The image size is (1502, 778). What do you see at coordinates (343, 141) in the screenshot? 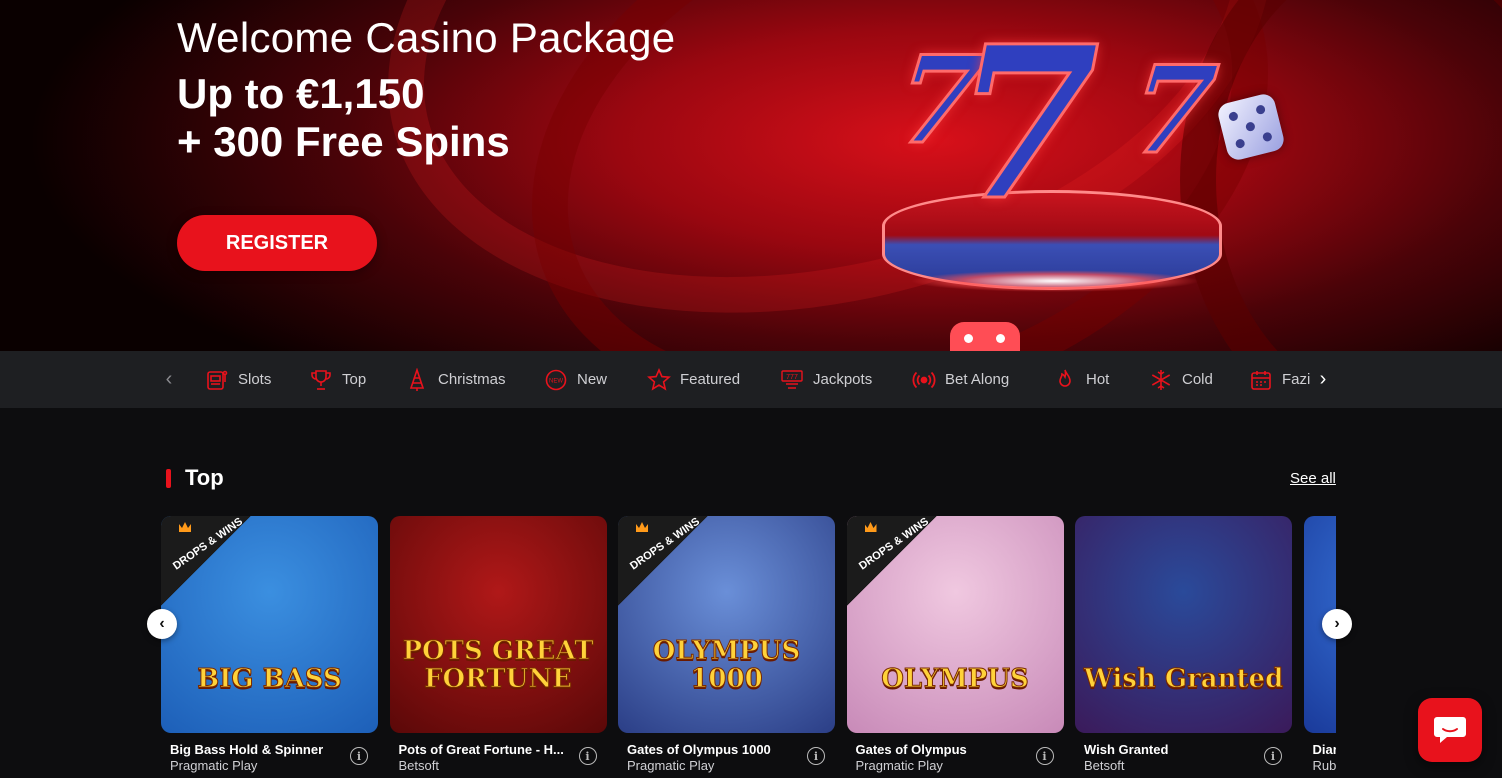
I see `hero-free-spins: + 300 Free Spins` at bounding box center [343, 141].